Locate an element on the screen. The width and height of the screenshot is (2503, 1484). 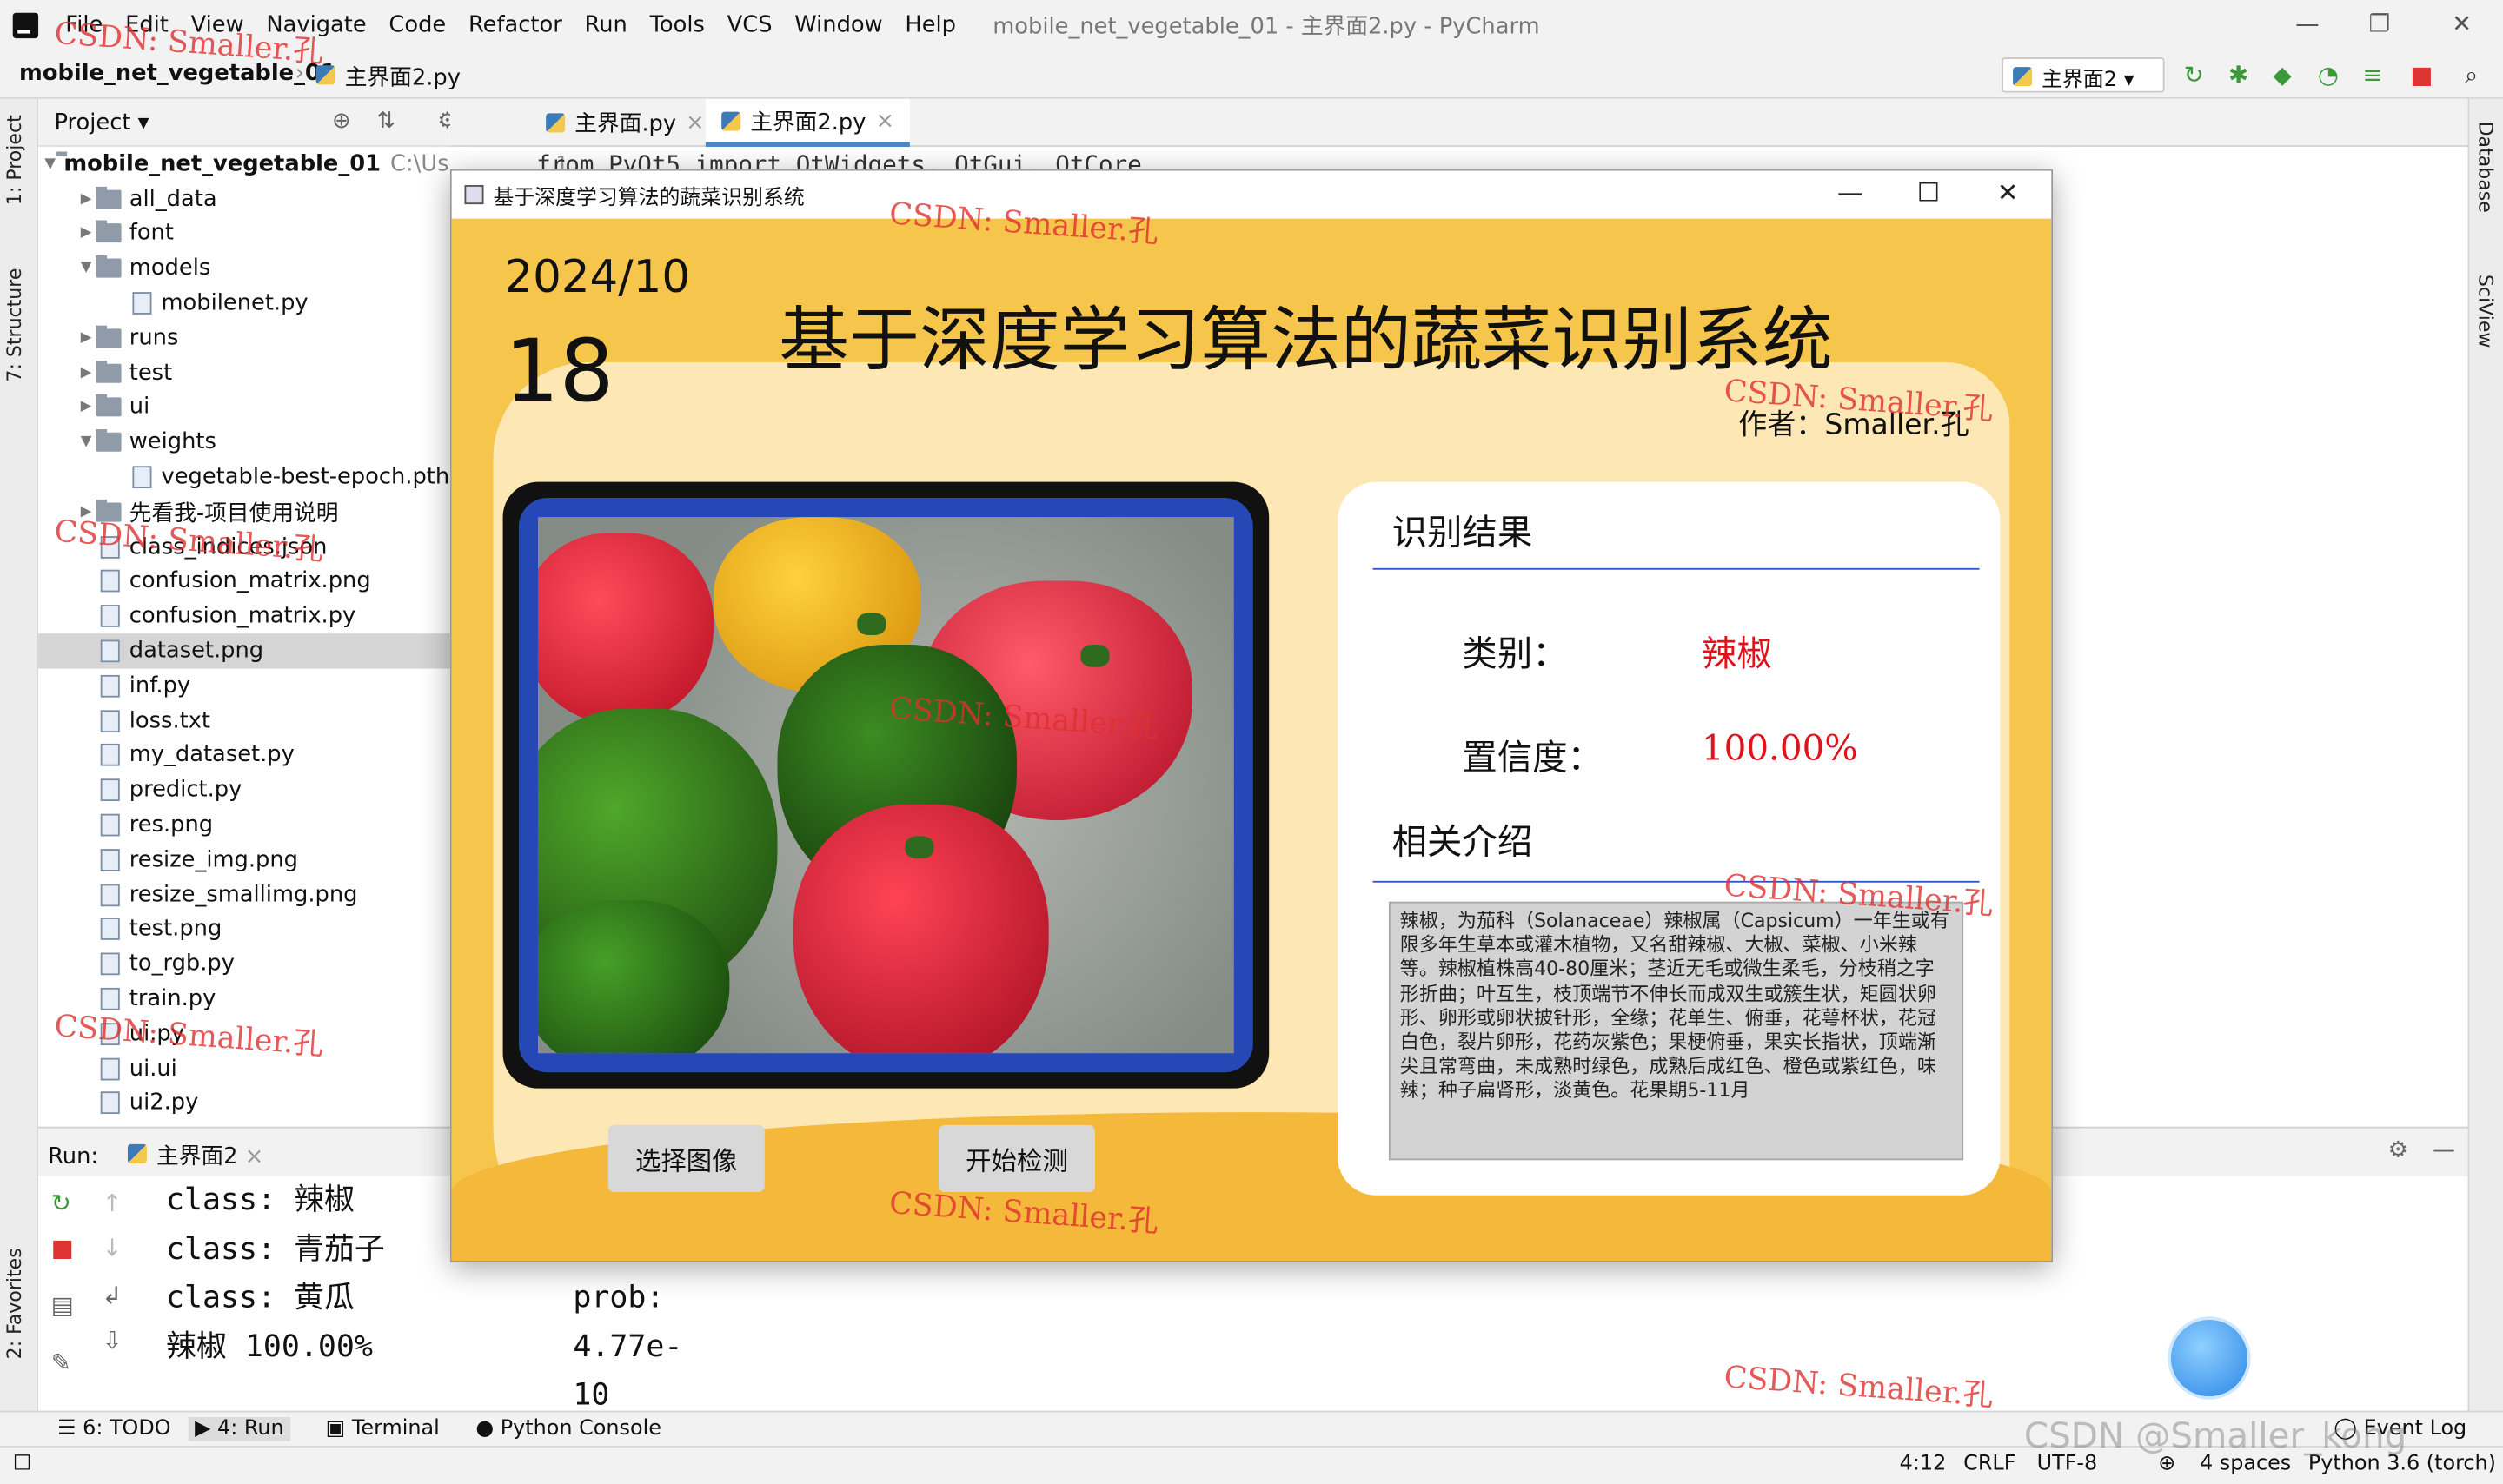
pin-icon: ✎ is located at coordinates (61, 1362).